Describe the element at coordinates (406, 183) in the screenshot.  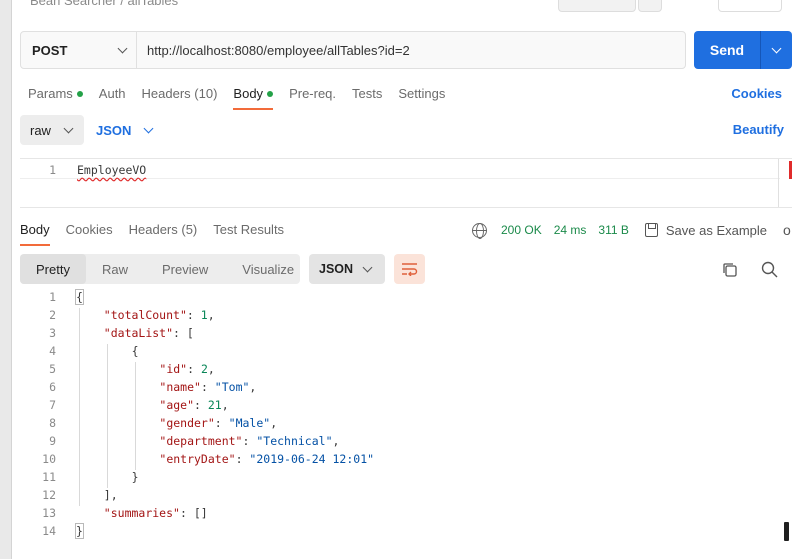
I see `request-body-editor: 1 EmployeeVO` at that location.